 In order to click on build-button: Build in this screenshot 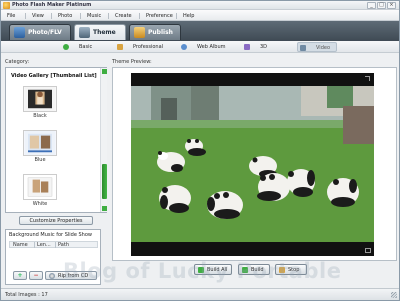, I will do `click(254, 269)`.